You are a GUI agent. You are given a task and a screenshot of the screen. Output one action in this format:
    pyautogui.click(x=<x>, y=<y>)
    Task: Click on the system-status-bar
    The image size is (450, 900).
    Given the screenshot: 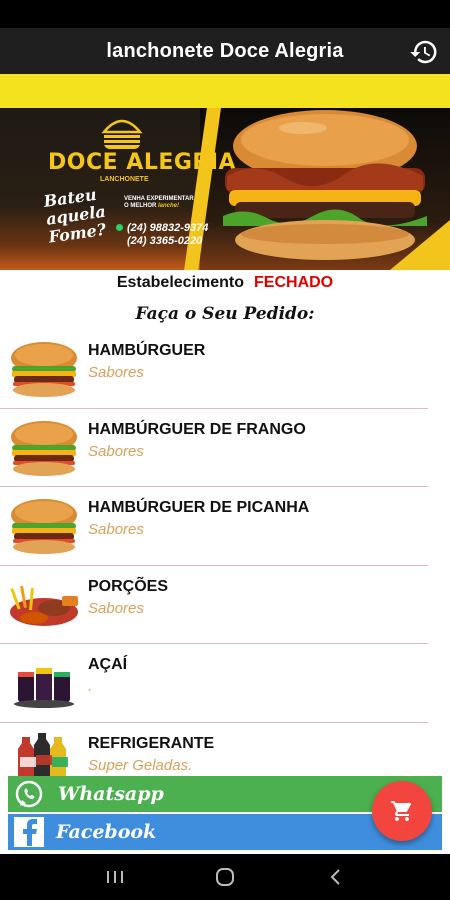 What is the action you would take?
    pyautogui.click(x=225, y=14)
    